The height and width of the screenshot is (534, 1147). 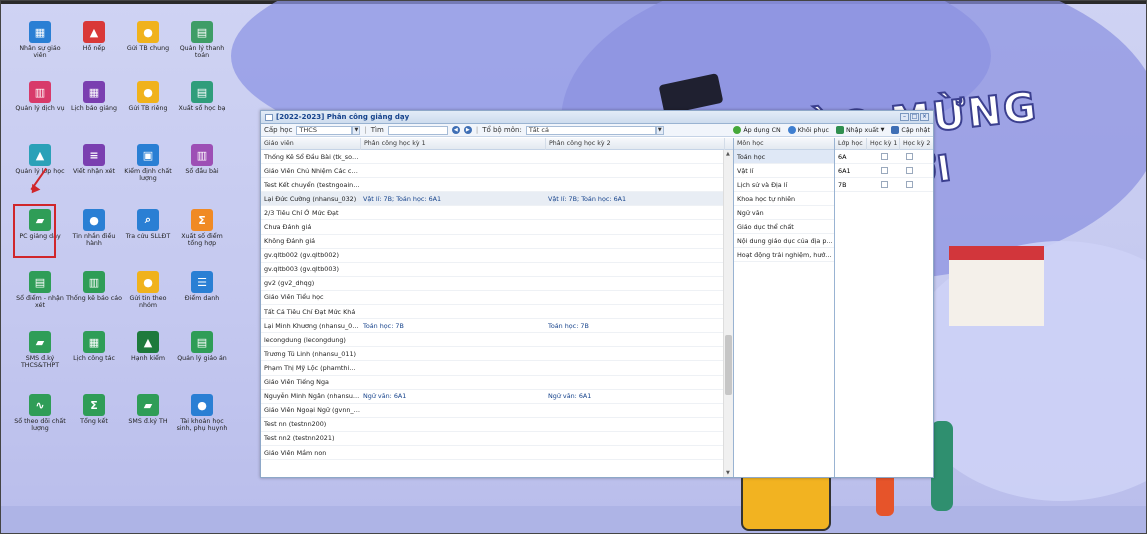 I want to click on scrollbar-thumb, so click(x=728, y=365).